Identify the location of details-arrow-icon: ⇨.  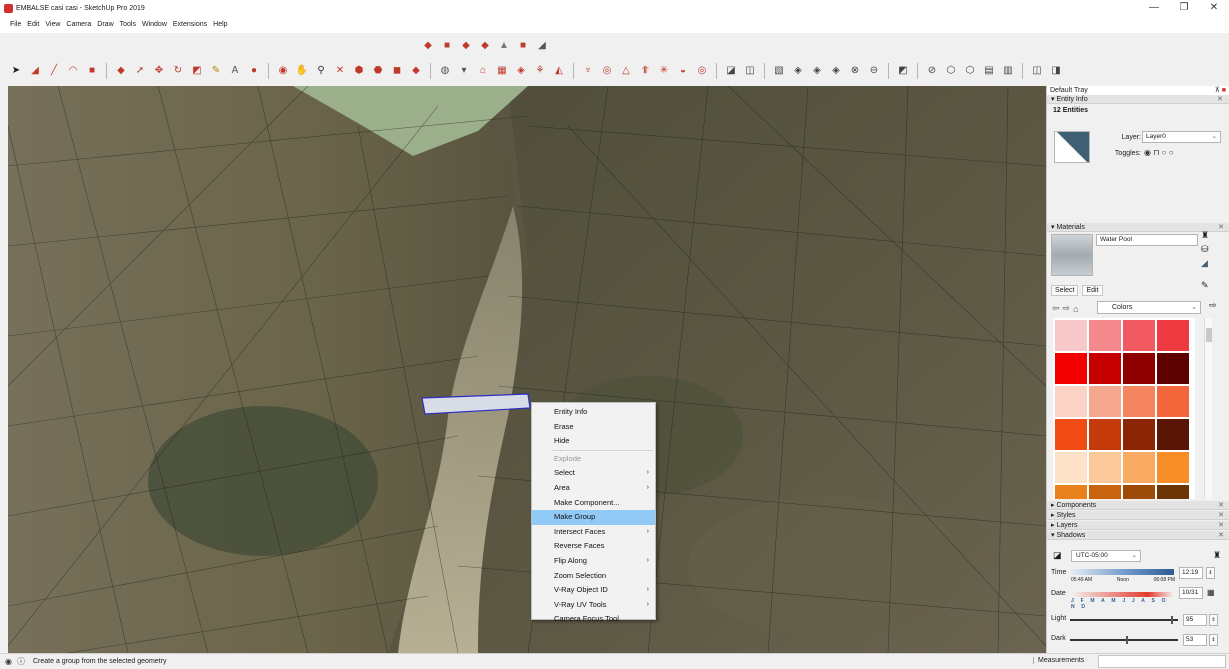
(1213, 305).